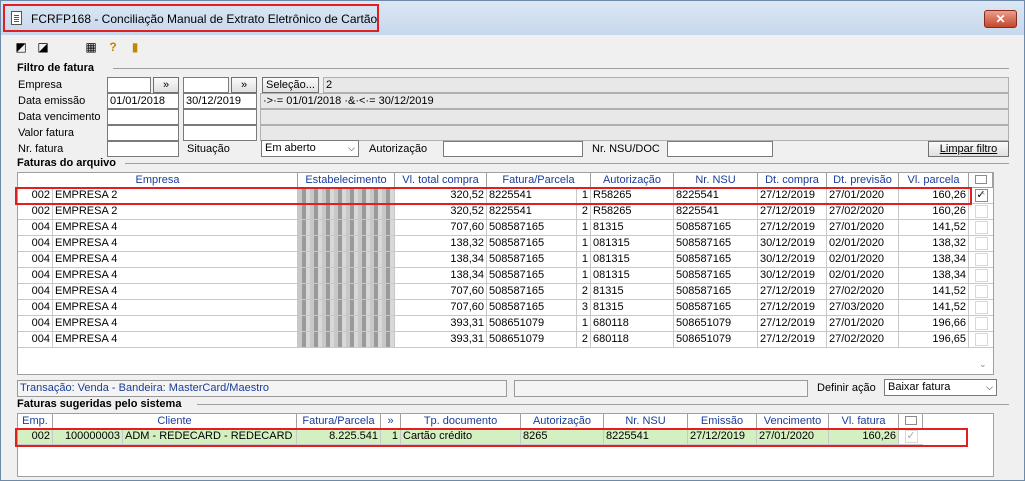 This screenshot has width=1025, height=481. What do you see at coordinates (206, 85) in the screenshot?
I see `empresa-to-input` at bounding box center [206, 85].